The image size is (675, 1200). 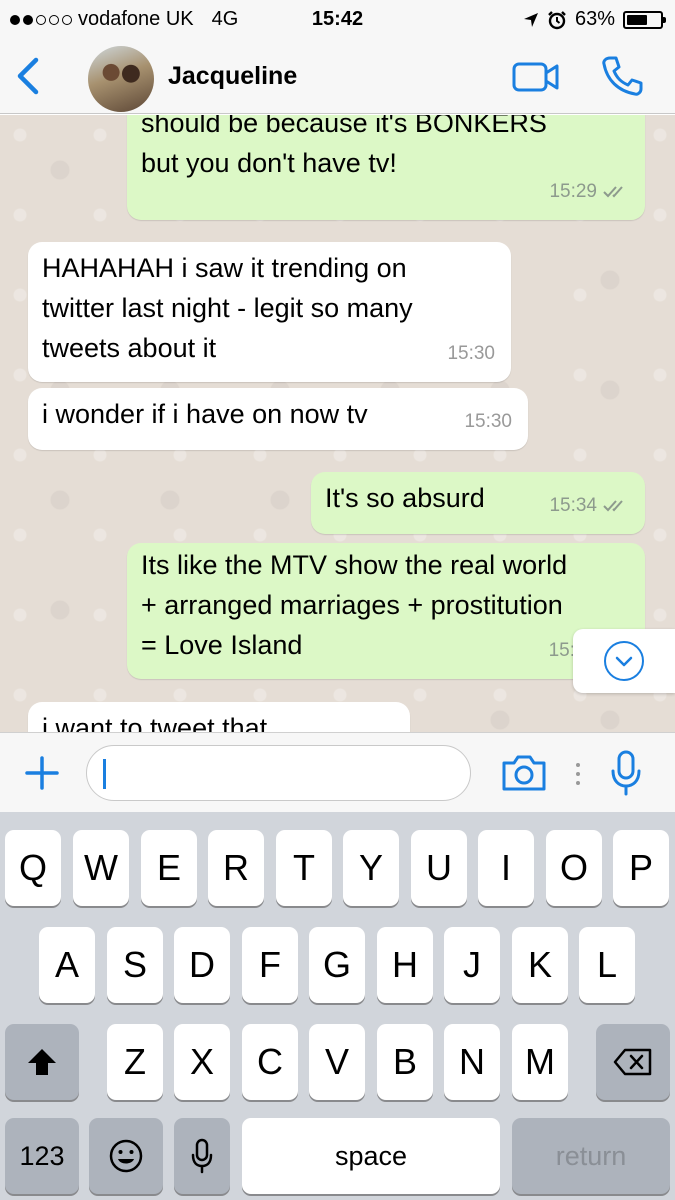 What do you see at coordinates (232, 76) in the screenshot?
I see `contact-name: Jacqueline` at bounding box center [232, 76].